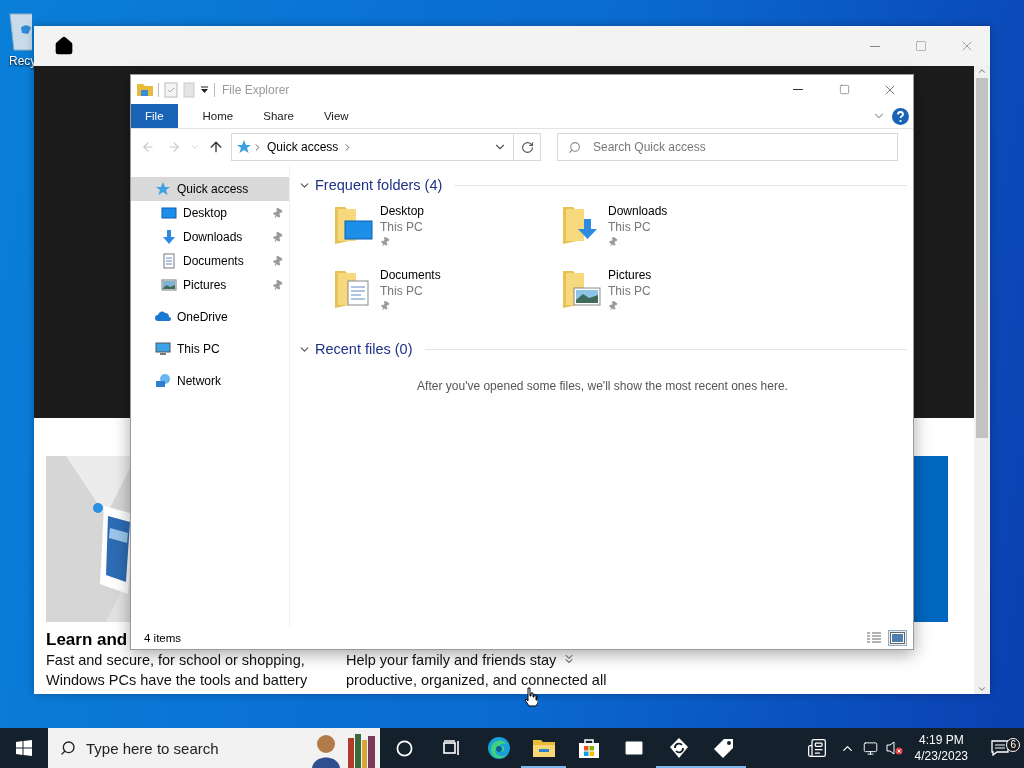 This screenshot has width=1024, height=768. What do you see at coordinates (674, 233) in the screenshot?
I see `folder-tile: Downloads This PC` at bounding box center [674, 233].